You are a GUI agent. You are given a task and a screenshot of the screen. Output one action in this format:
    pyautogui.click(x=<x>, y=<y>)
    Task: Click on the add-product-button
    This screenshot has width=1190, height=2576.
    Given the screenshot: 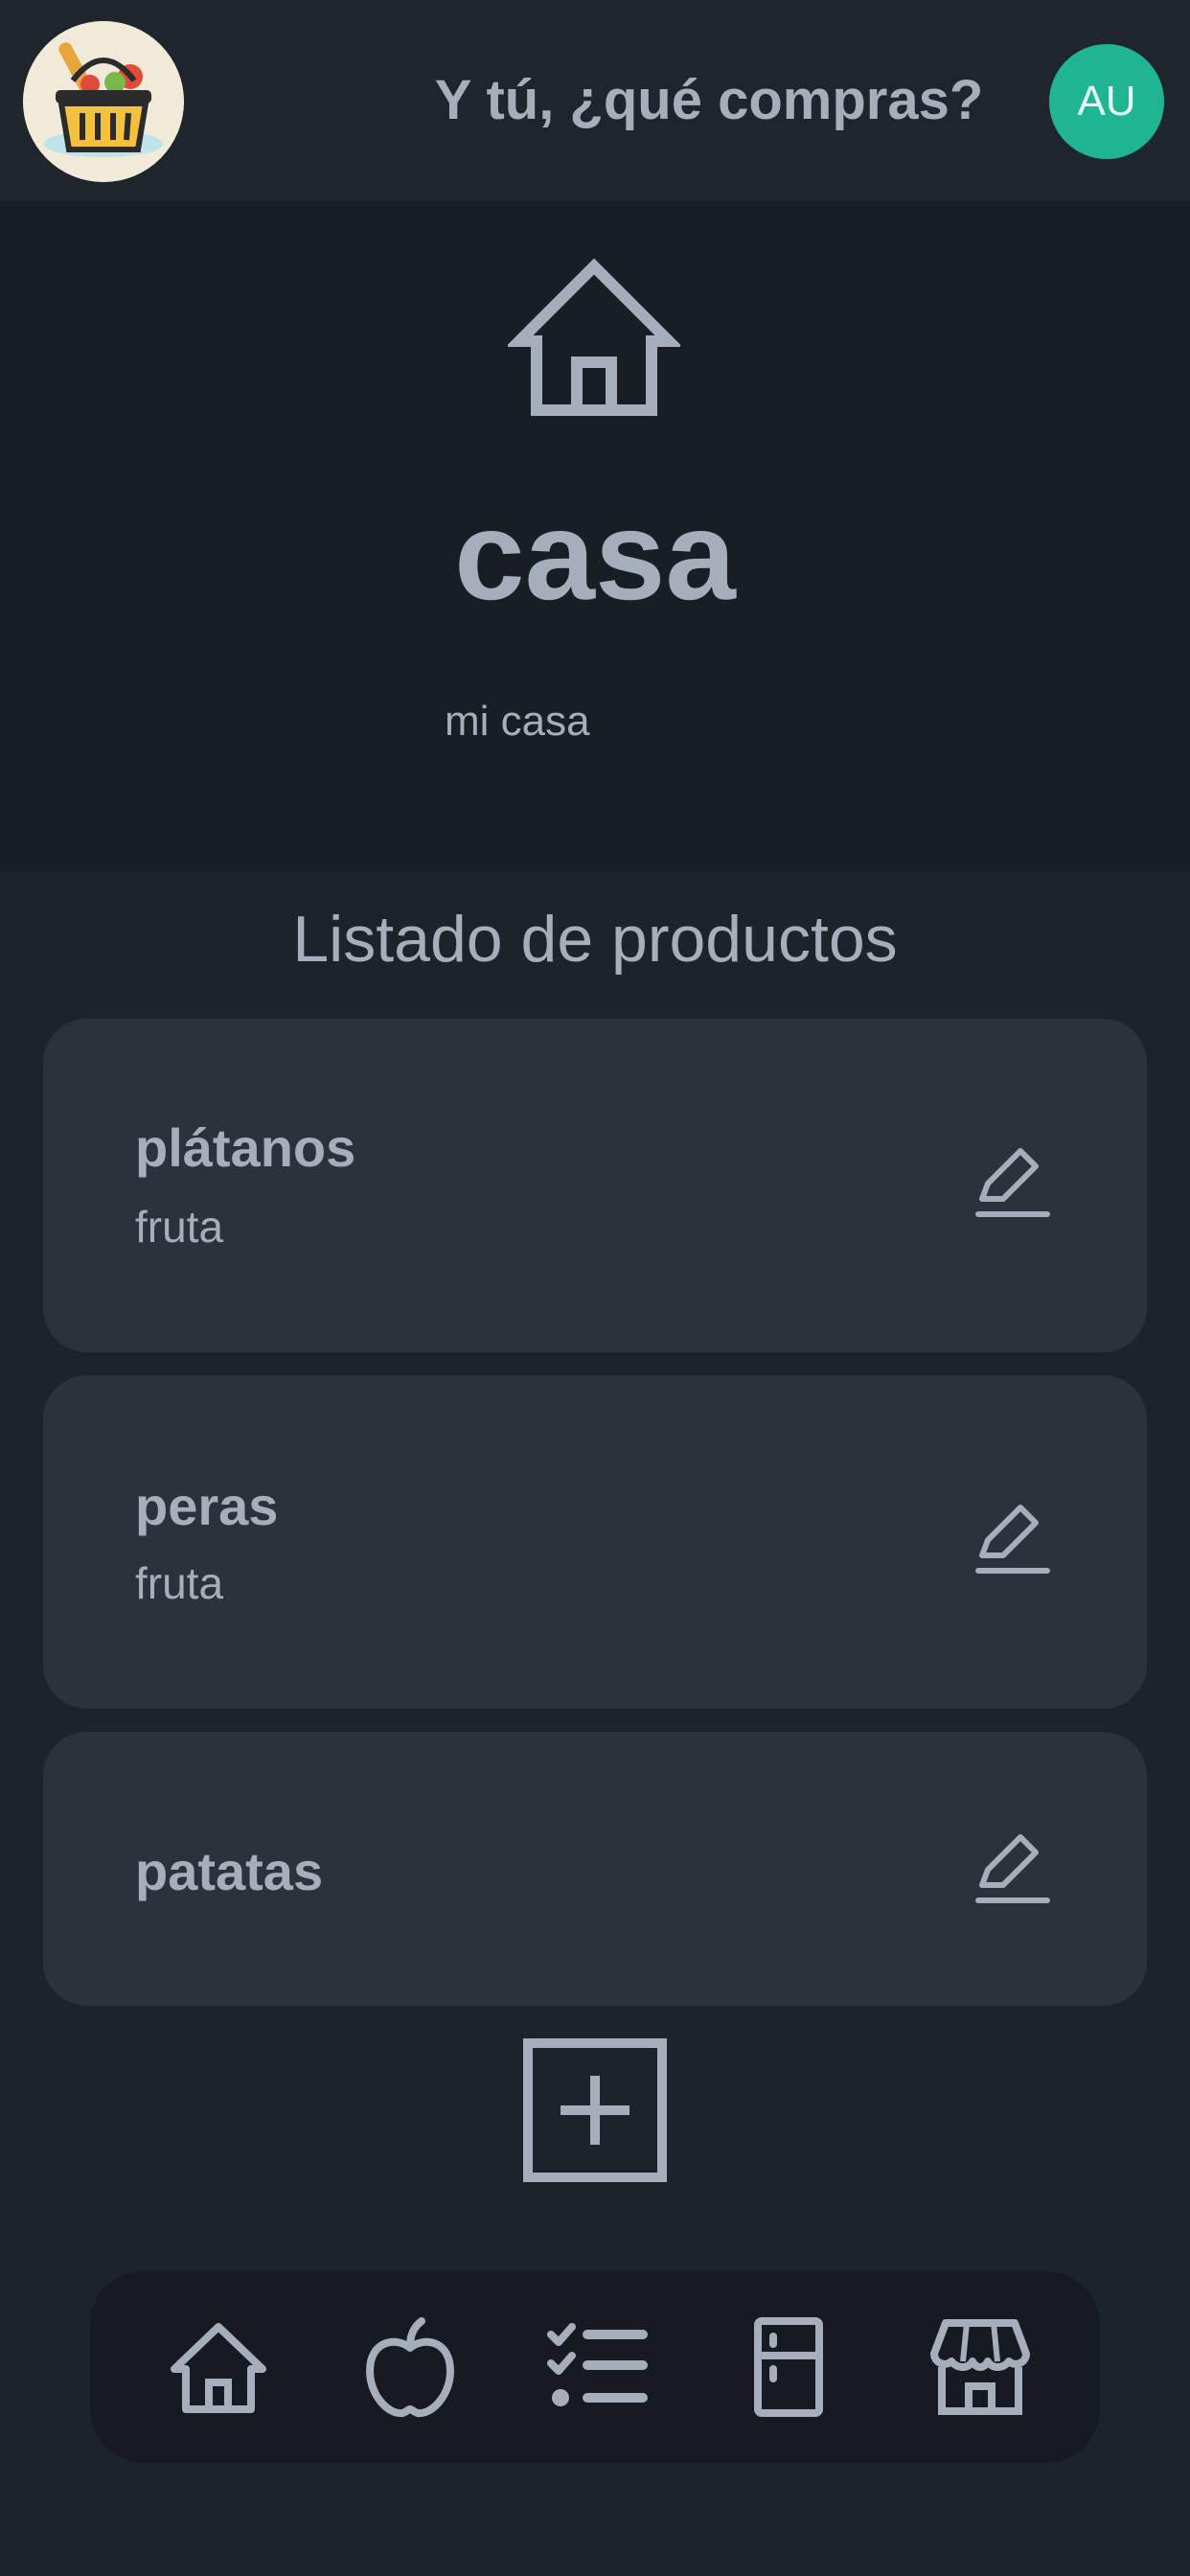 What is the action you would take?
    pyautogui.click(x=595, y=2110)
    